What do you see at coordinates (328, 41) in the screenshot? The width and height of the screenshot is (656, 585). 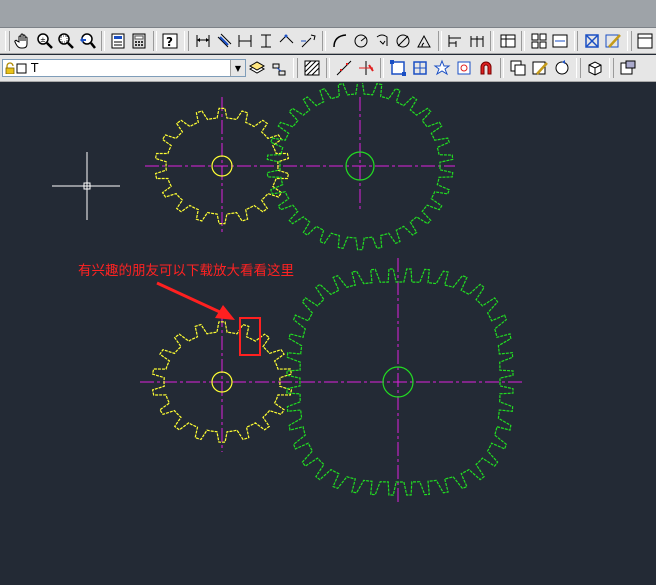 I see `toolbar-row-1: ± ?` at bounding box center [328, 41].